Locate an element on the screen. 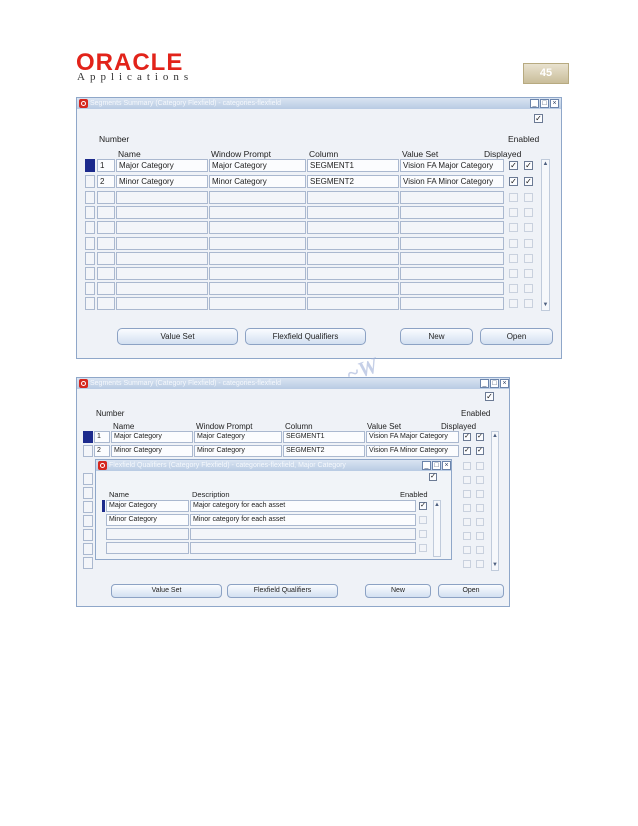  scroll-down-icon: ▼ is located at coordinates (545, 305).